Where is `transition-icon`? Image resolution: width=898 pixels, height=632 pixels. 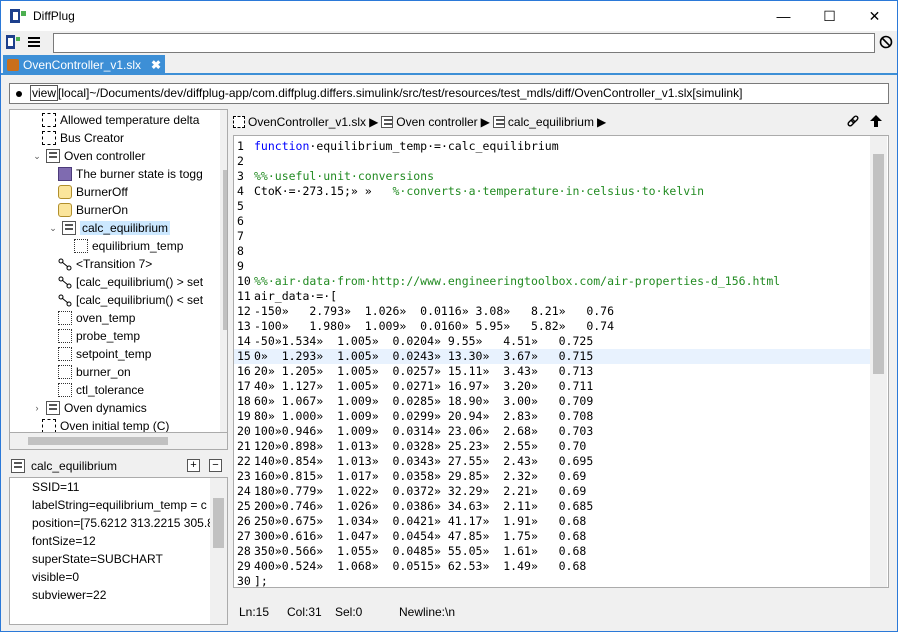
transition-icon is located at coordinates (65, 282).